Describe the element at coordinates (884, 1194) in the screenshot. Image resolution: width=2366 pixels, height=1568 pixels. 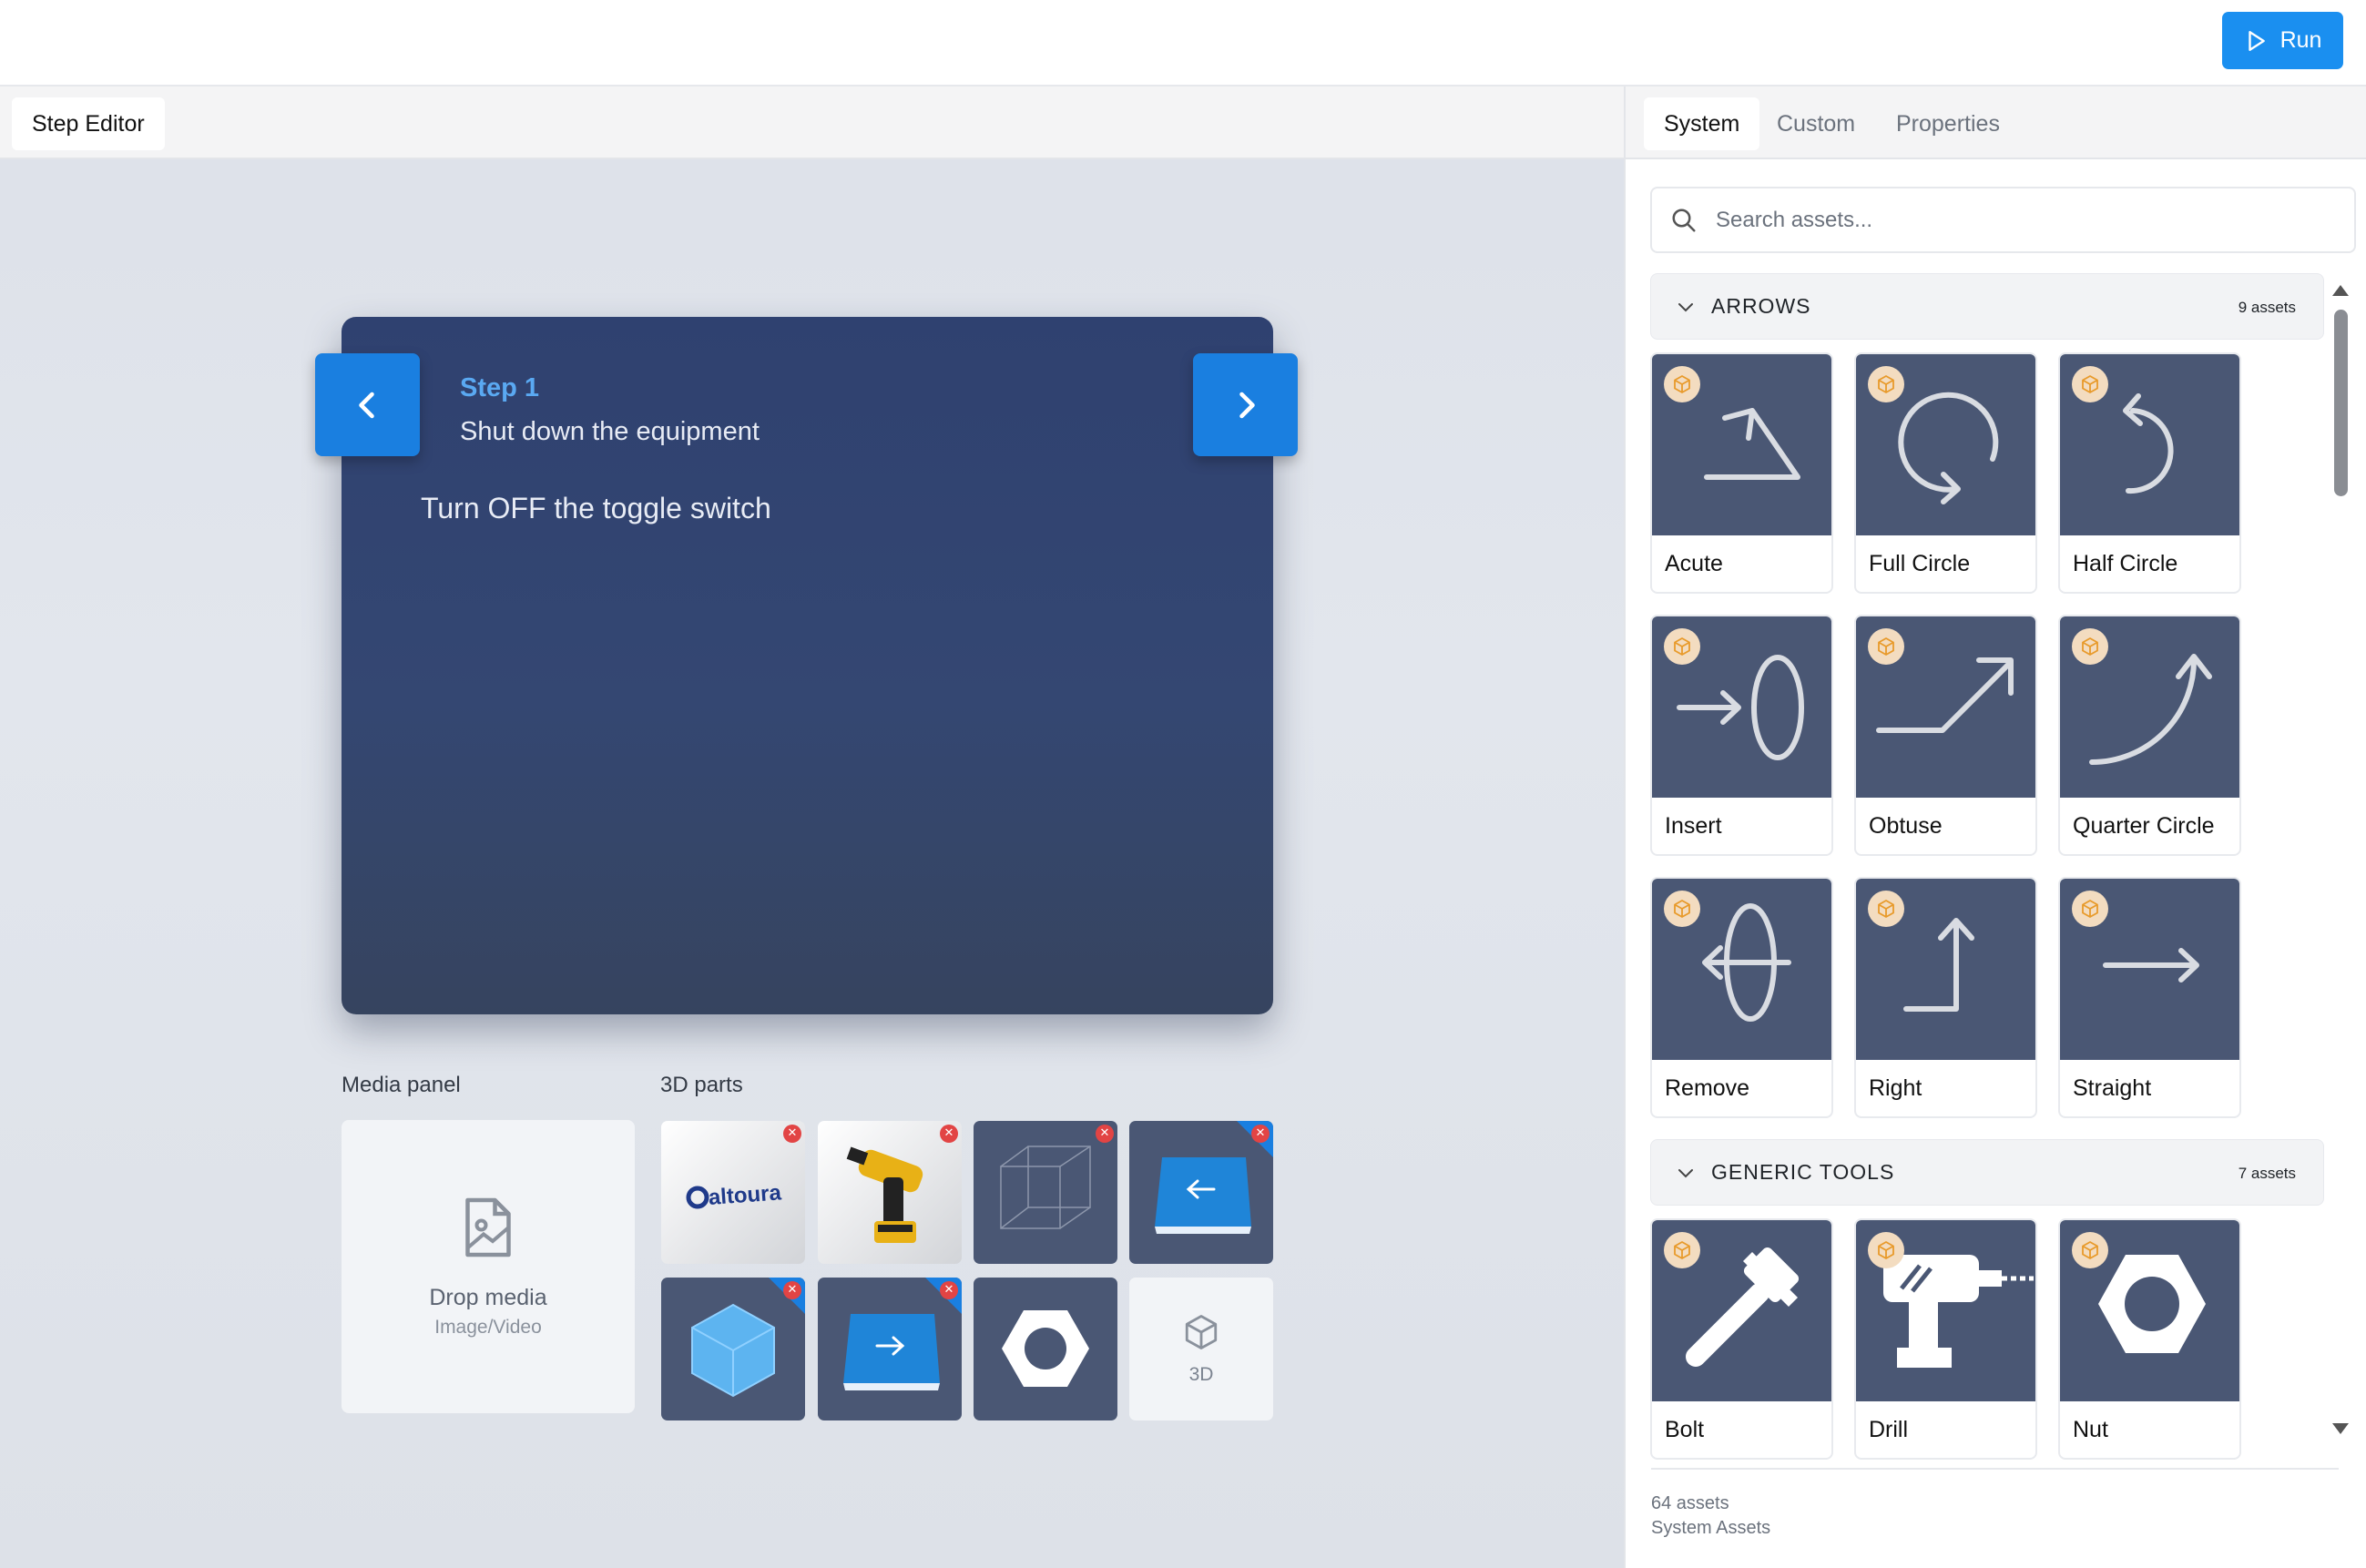
I see `impact-driver-icon` at that location.